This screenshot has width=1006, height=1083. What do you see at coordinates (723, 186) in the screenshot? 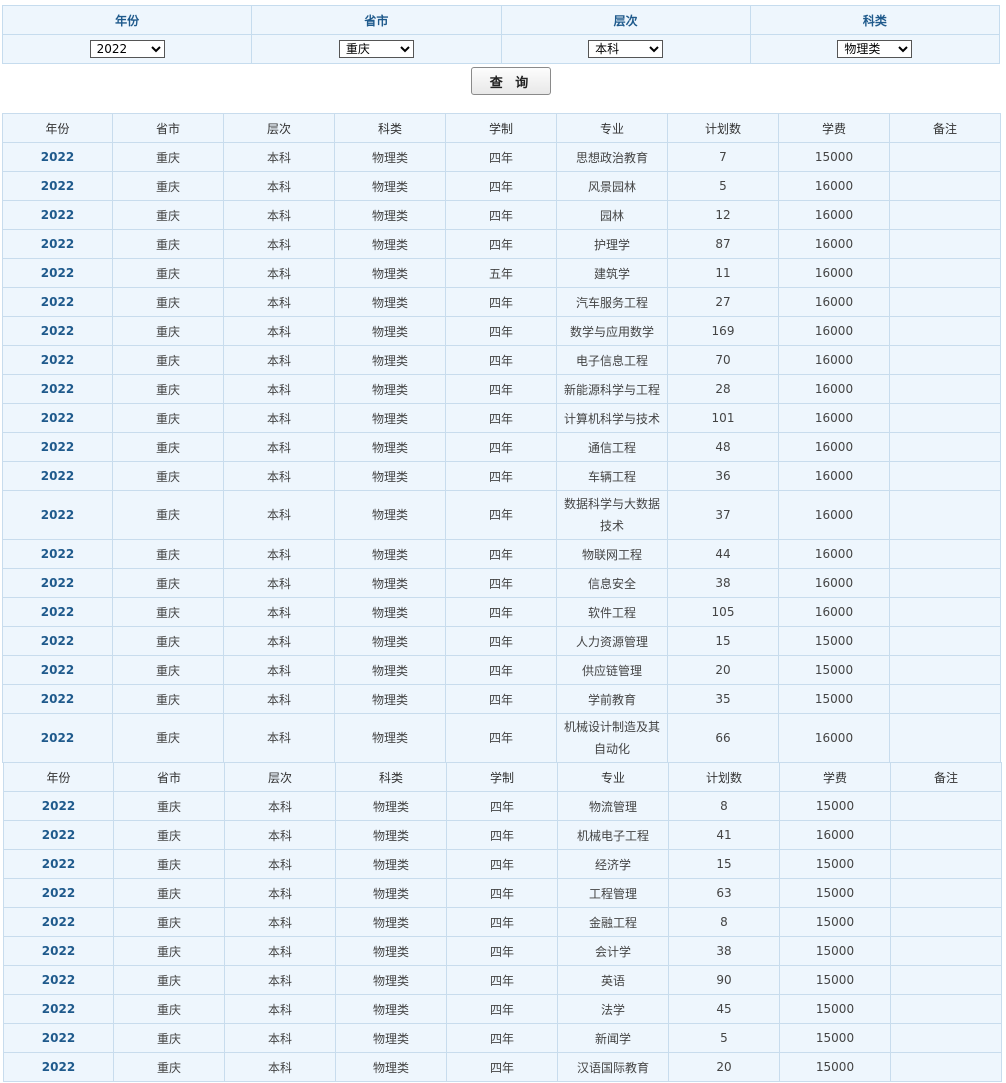
I see `cell-plan-count: 5` at bounding box center [723, 186].